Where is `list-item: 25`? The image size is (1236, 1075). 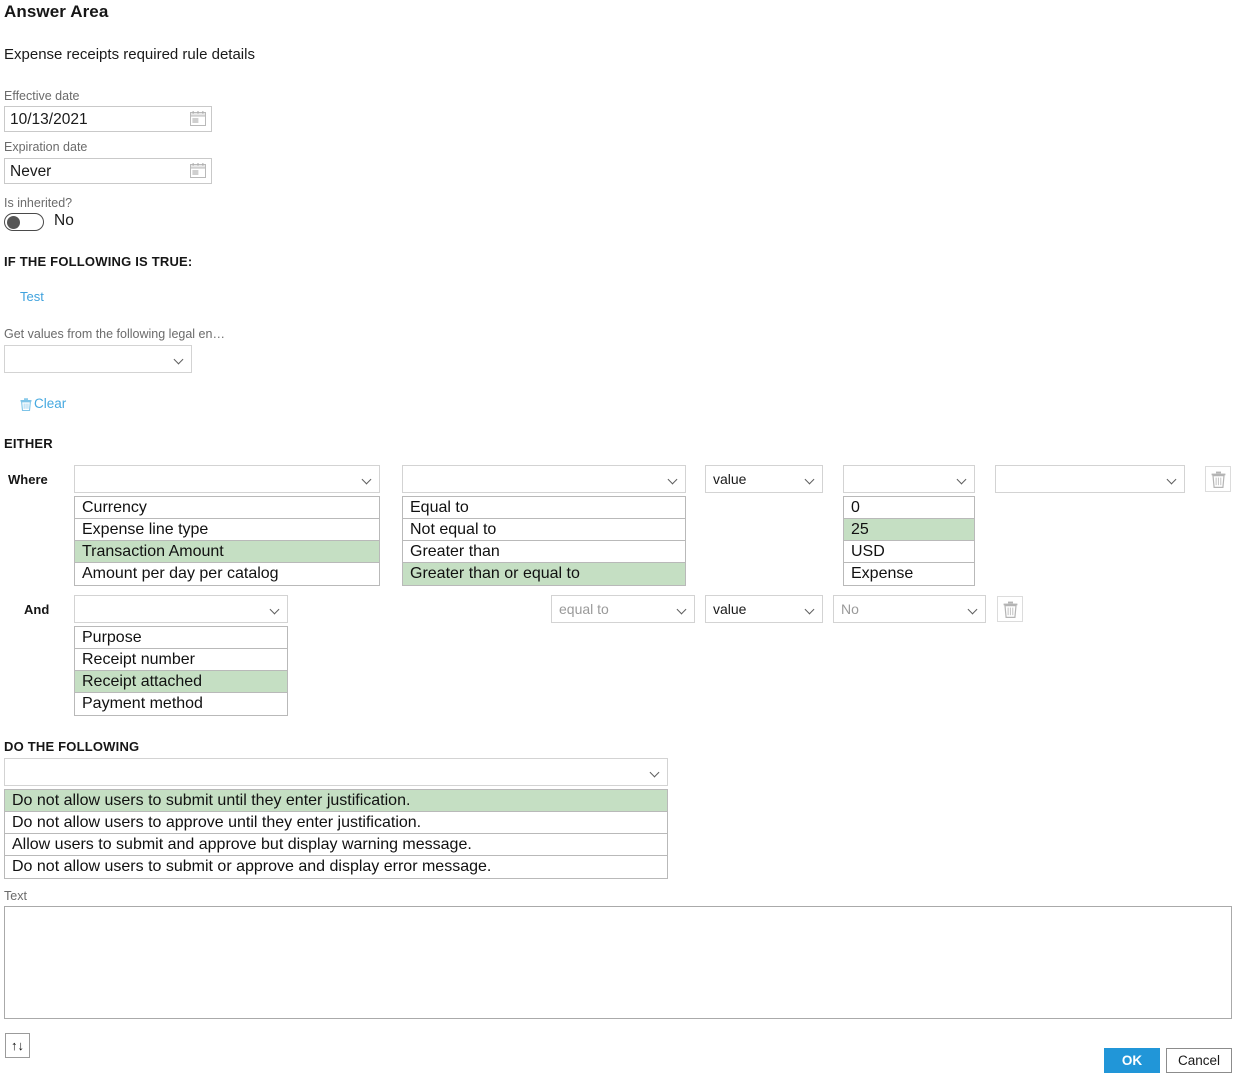 list-item: 25 is located at coordinates (909, 530).